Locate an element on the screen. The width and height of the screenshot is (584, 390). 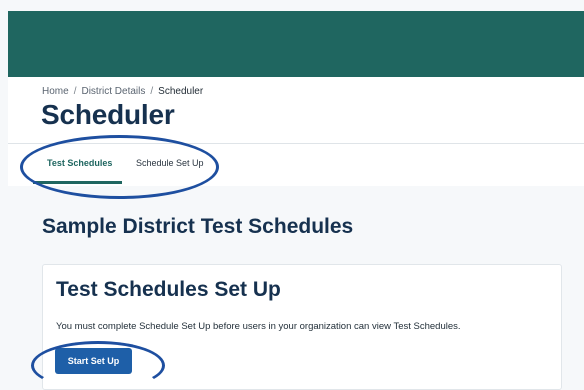
annotation-circle-button is located at coordinates (98, 365).